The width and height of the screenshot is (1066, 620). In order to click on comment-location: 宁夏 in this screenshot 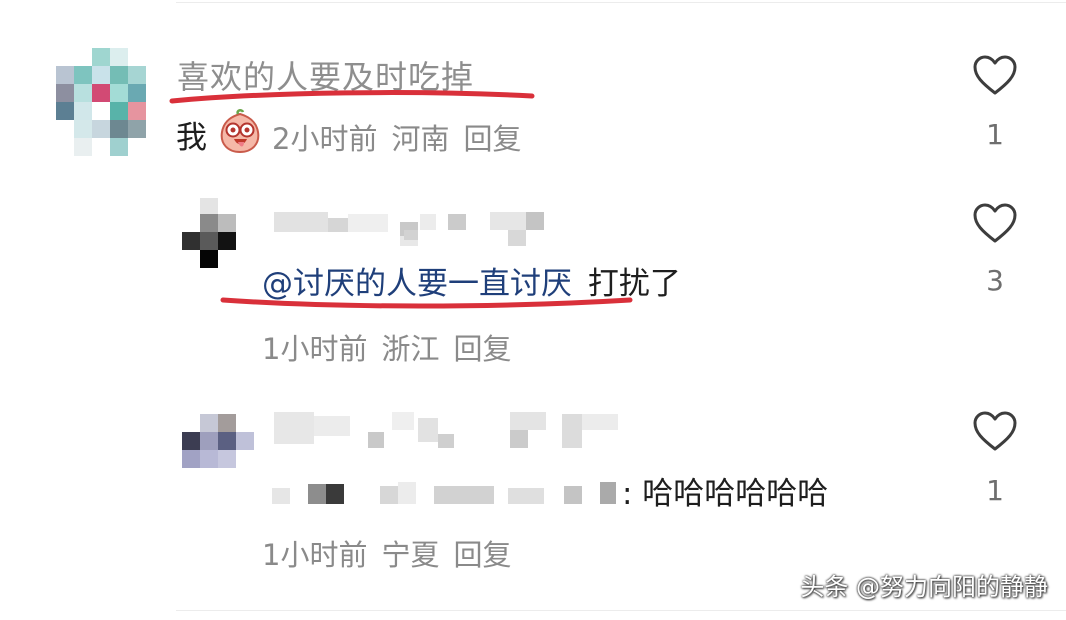, I will do `click(410, 555)`.